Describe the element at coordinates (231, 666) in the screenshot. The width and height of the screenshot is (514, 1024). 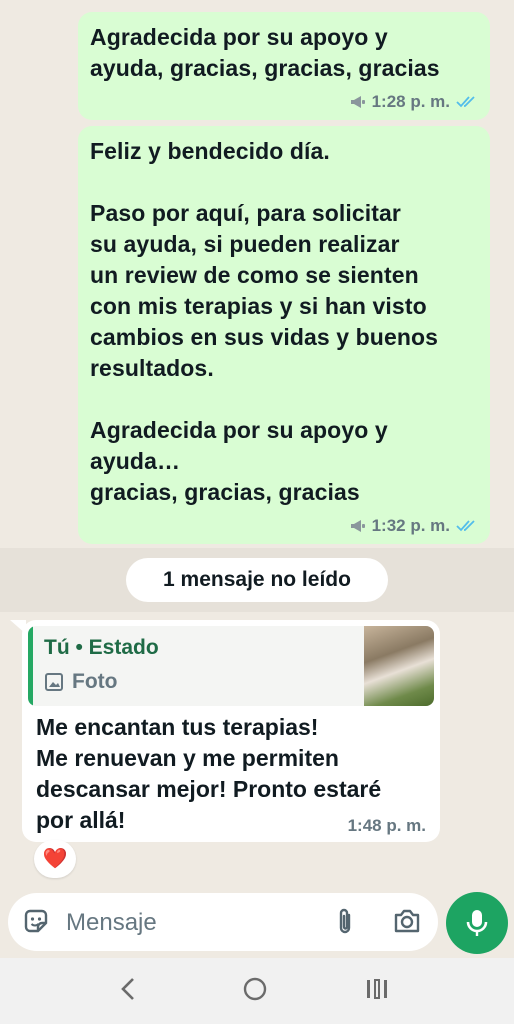
I see `quoted-status: Tú • Estado Foto` at that location.